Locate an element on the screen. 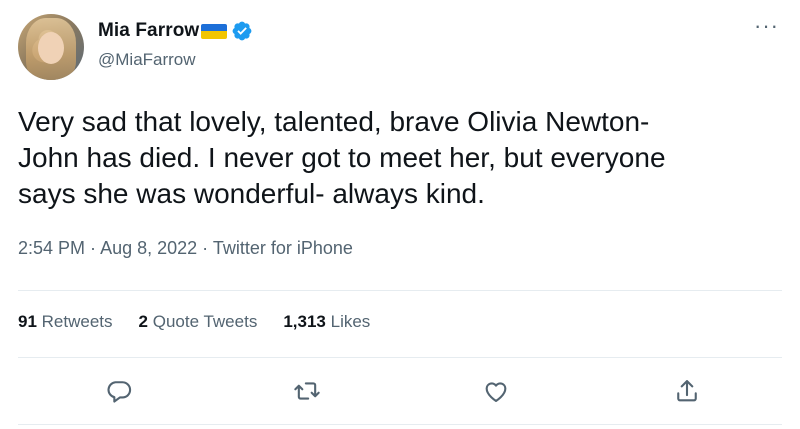  name-row: Mia Farrow is located at coordinates (175, 31).